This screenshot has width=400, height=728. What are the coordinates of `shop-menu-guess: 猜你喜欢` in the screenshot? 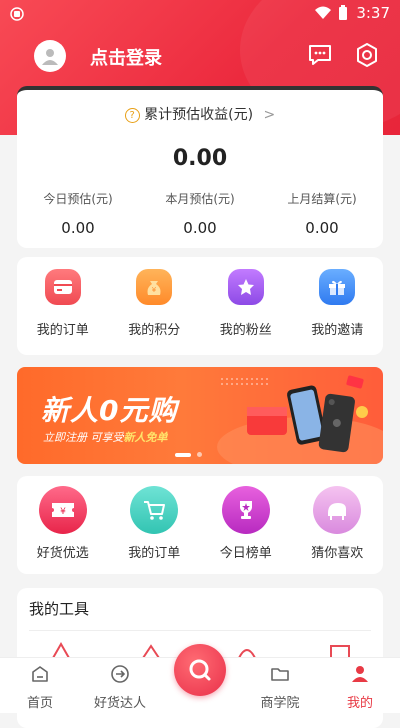 It's located at (338, 523).